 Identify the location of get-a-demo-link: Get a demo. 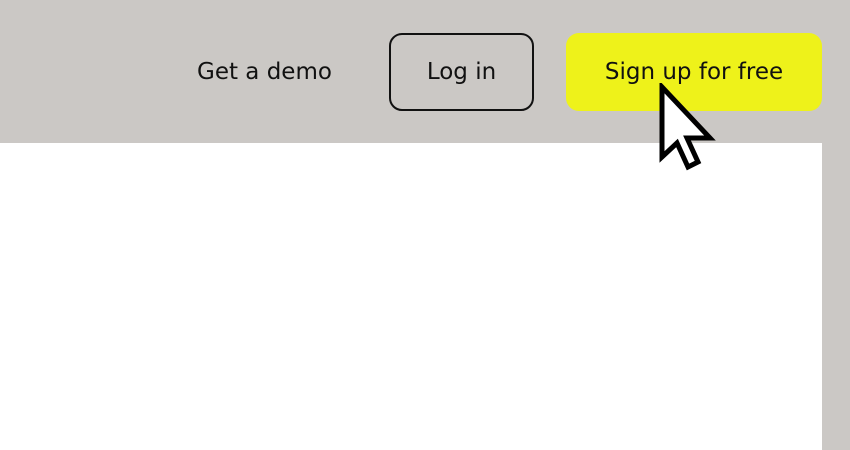
(264, 72).